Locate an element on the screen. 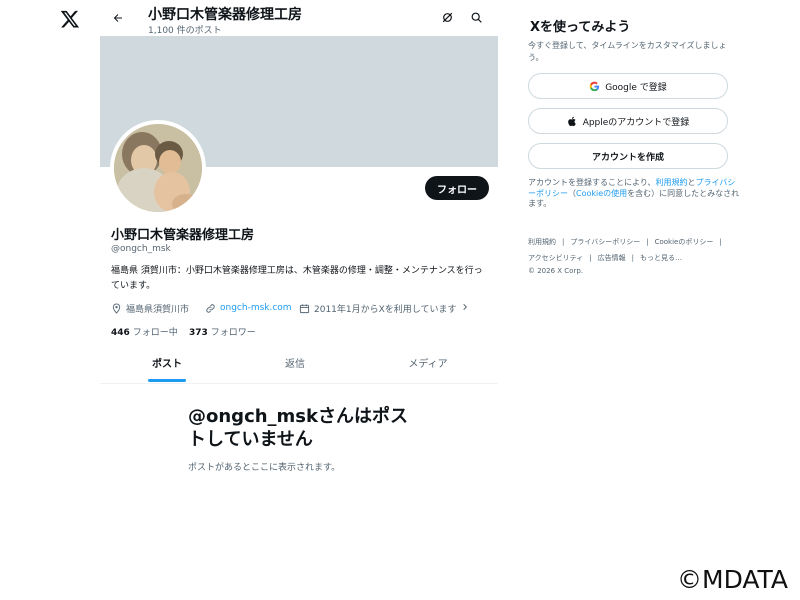 Image resolution: width=800 pixels, height=600 pixels. back-button is located at coordinates (118, 18).